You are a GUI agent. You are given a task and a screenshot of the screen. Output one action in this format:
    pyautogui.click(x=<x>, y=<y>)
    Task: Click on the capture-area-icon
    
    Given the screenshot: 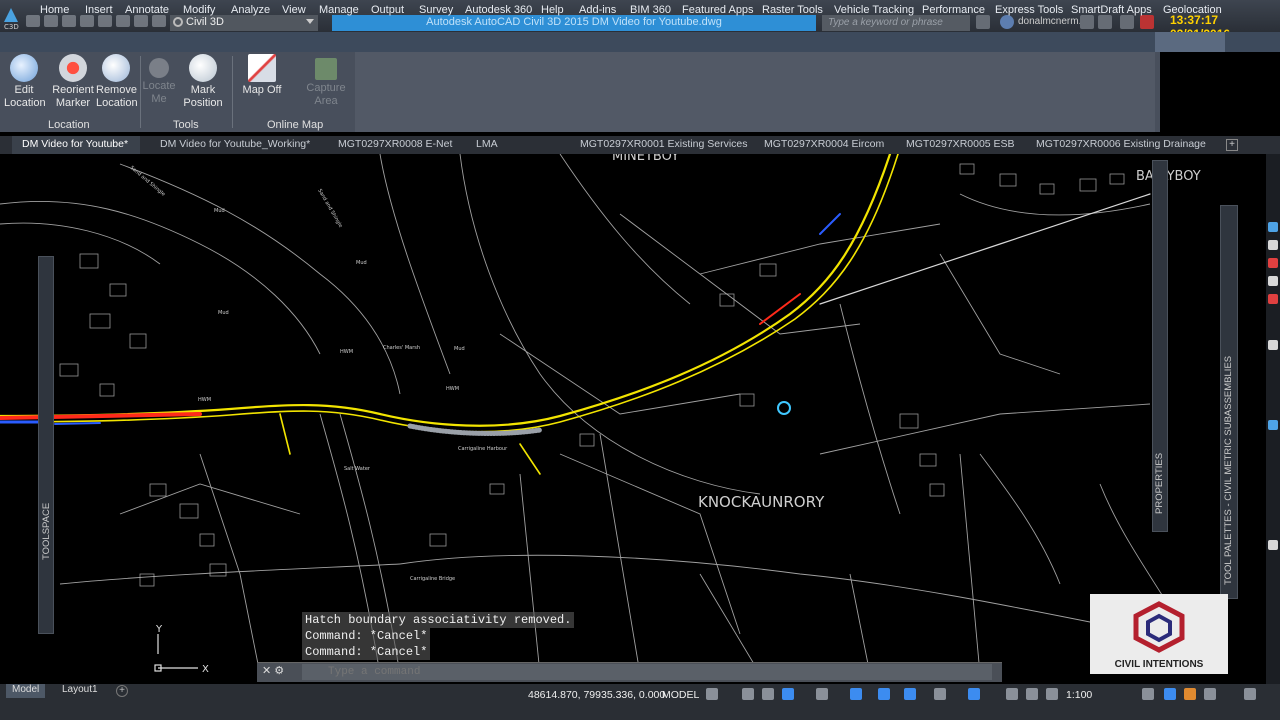 What is the action you would take?
    pyautogui.click(x=326, y=69)
    